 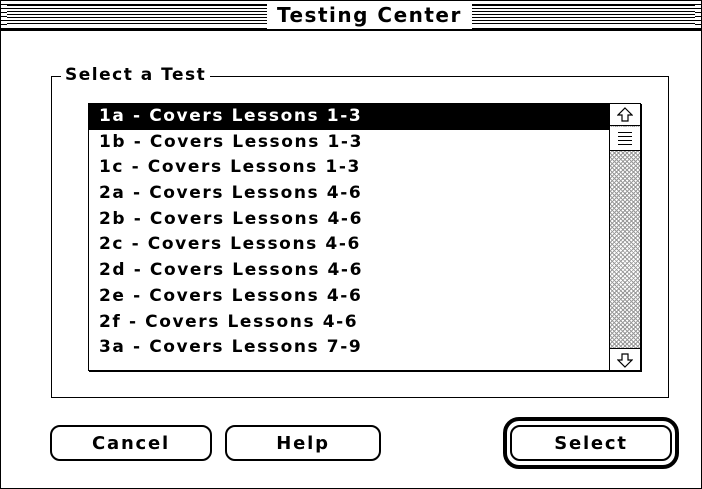 I want to click on cancel-button: Cancel, so click(x=131, y=443).